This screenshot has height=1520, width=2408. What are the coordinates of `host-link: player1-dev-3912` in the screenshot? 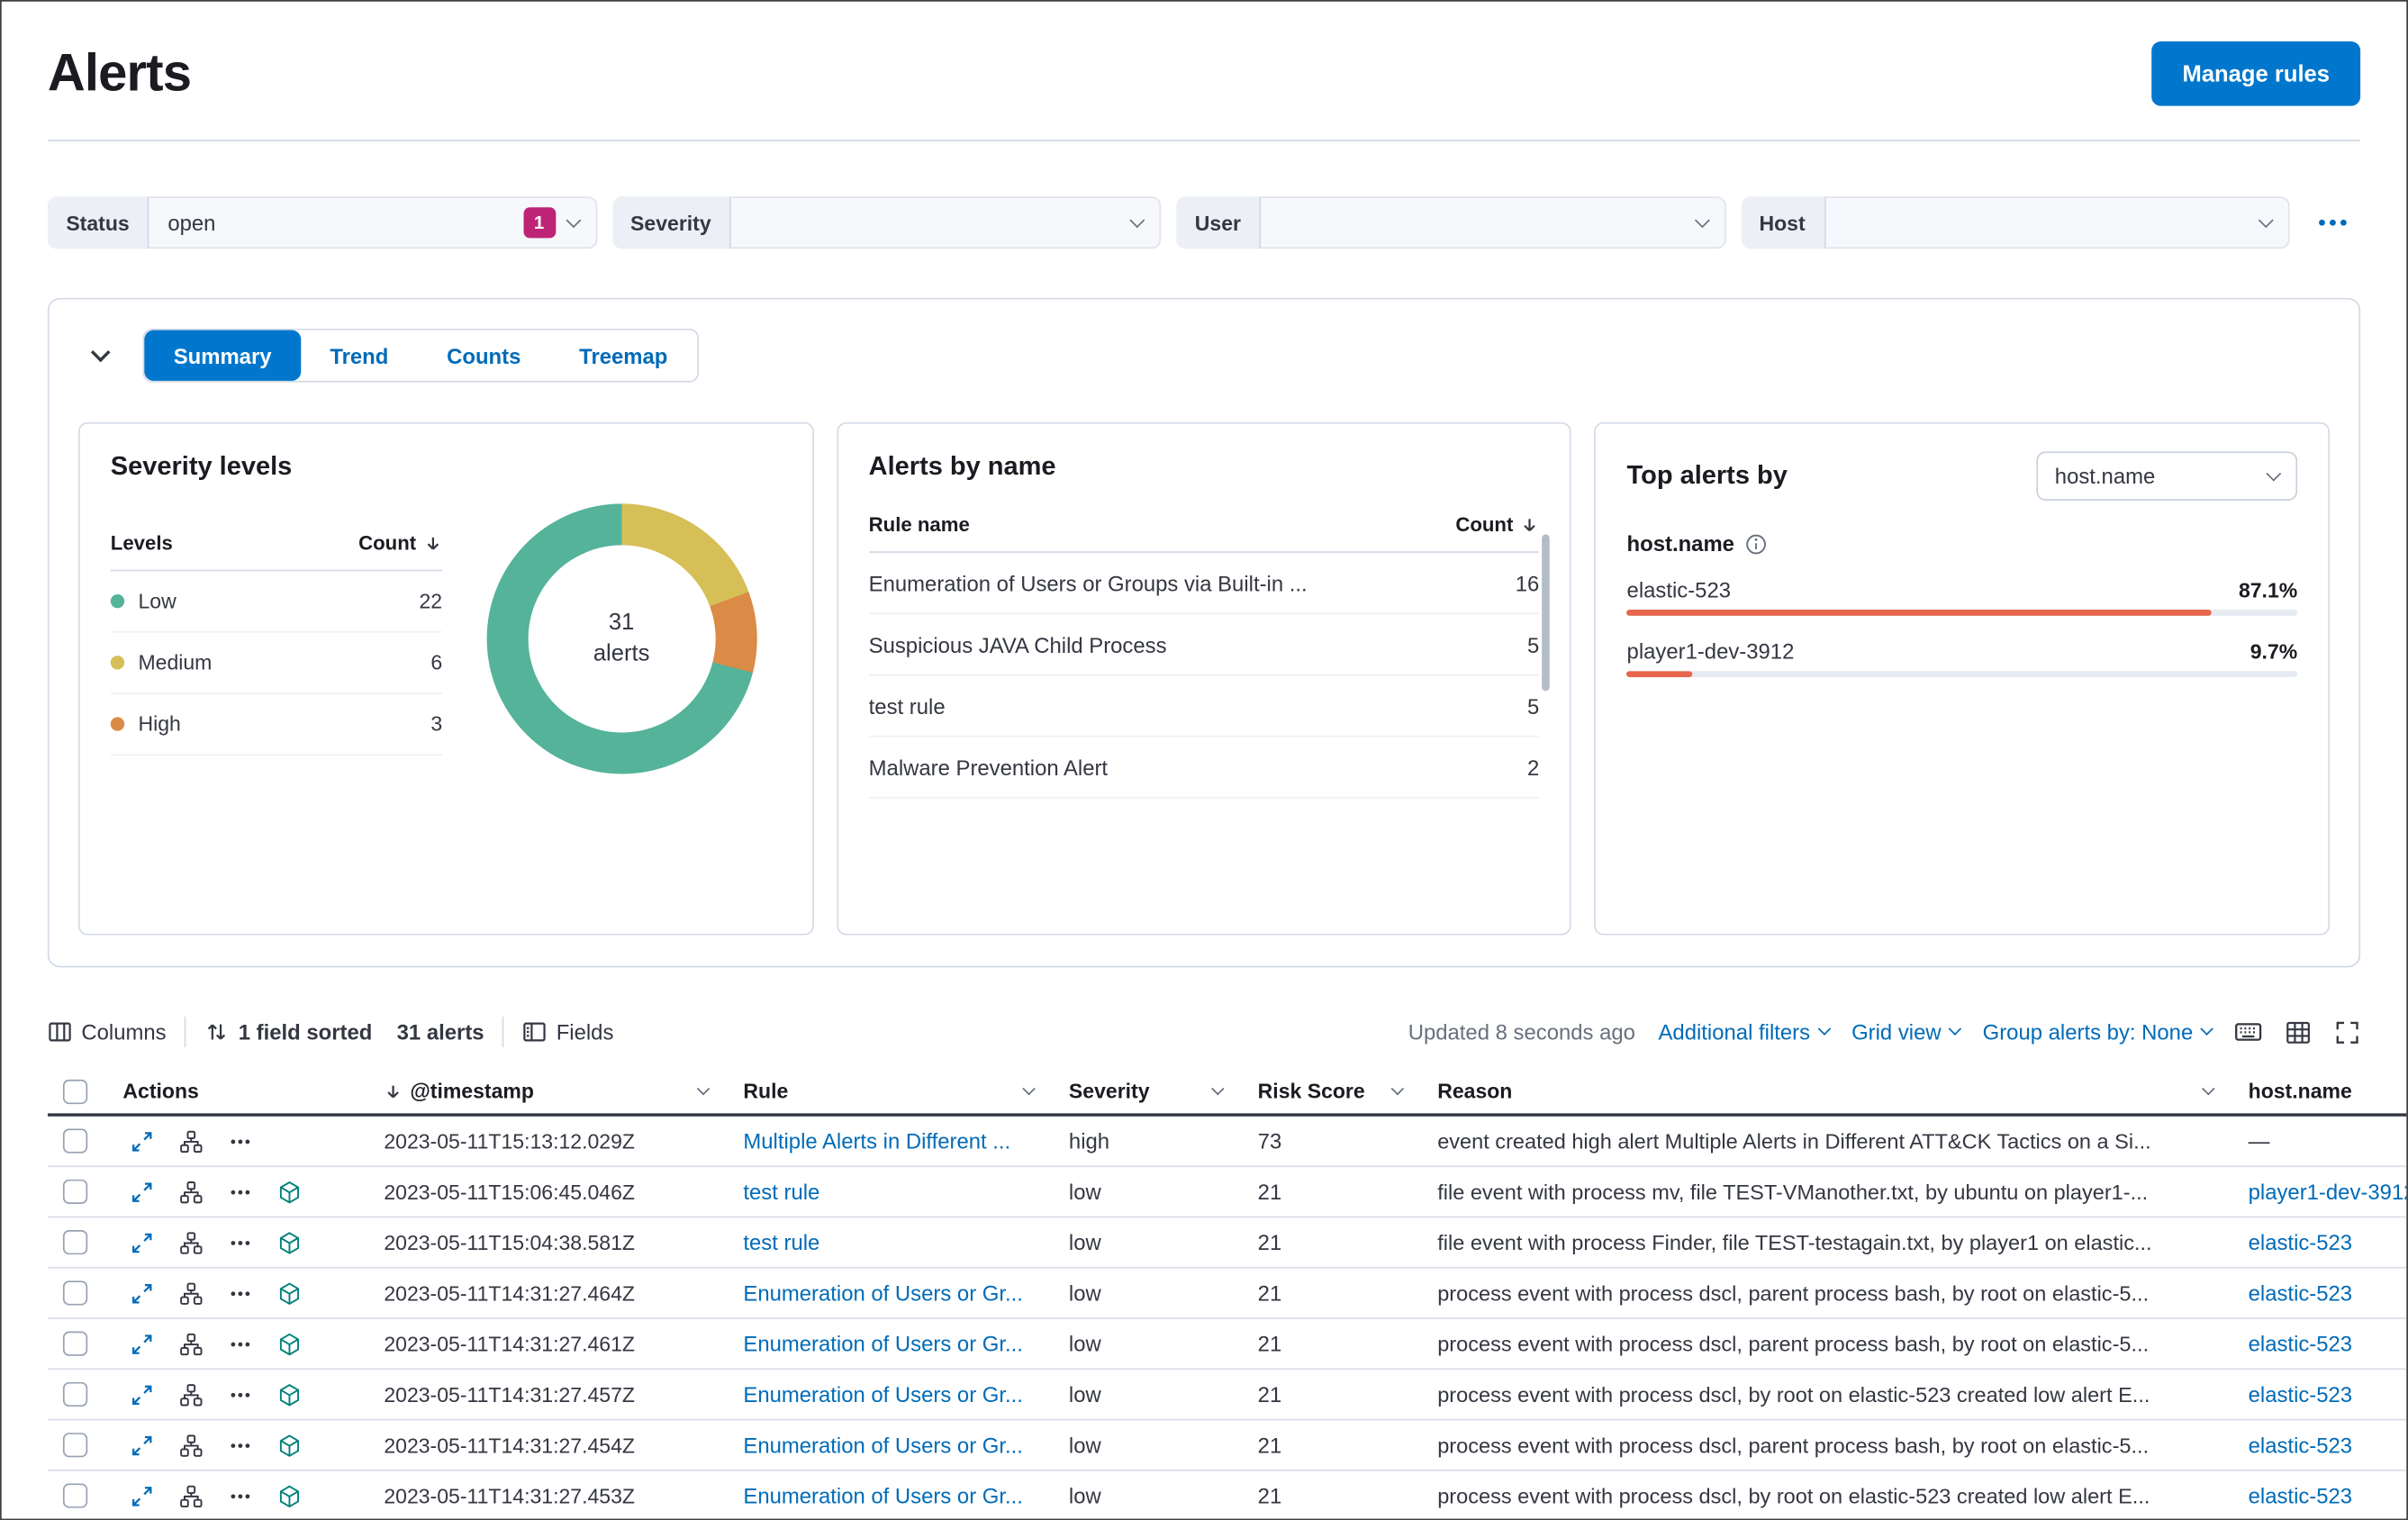 It's located at (2317, 1192).